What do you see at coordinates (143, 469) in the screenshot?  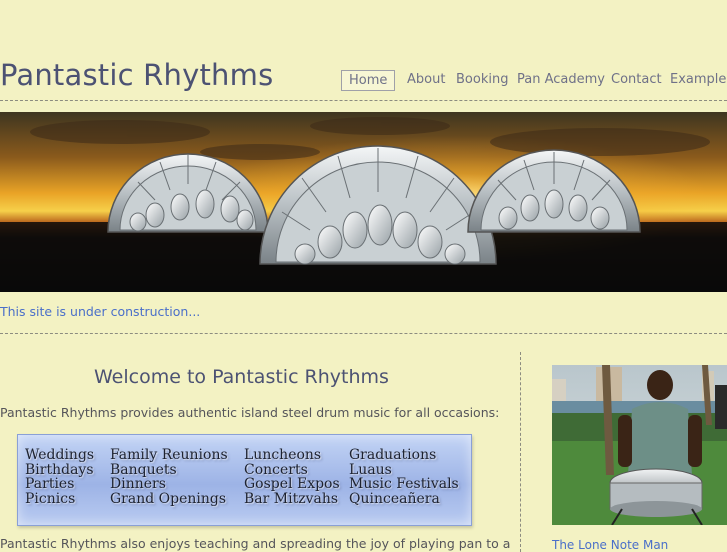 I see `occasion-item: Banquets` at bounding box center [143, 469].